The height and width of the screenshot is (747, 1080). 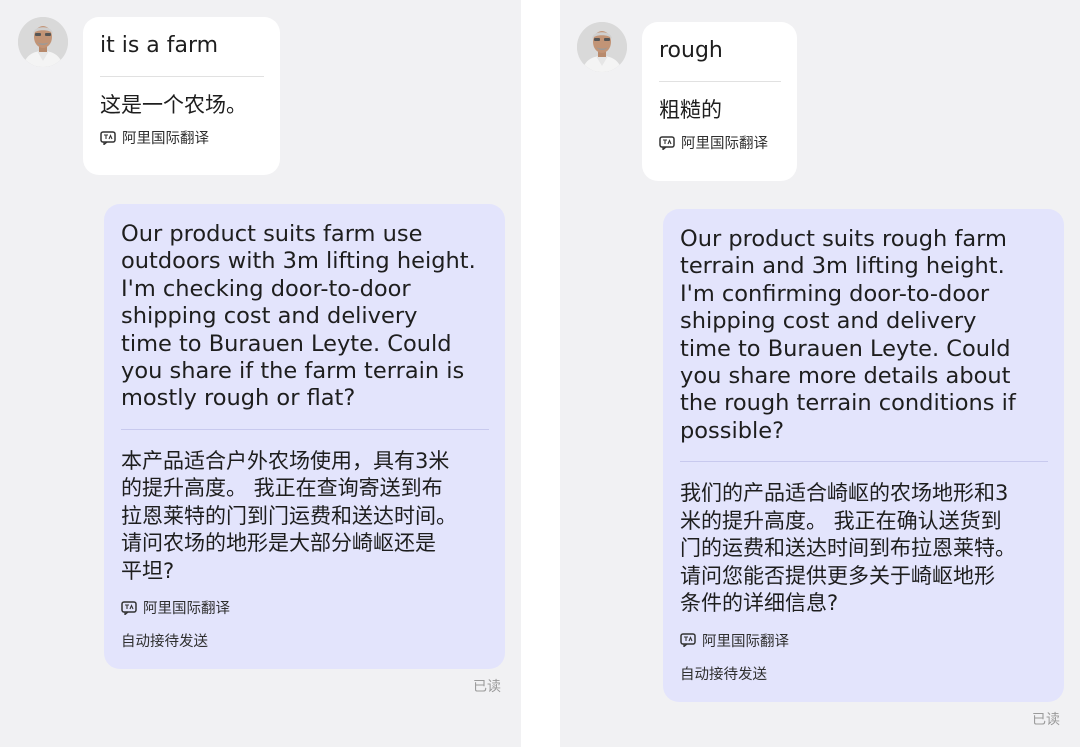 I want to click on incoming-original-text: rough, so click(x=691, y=50).